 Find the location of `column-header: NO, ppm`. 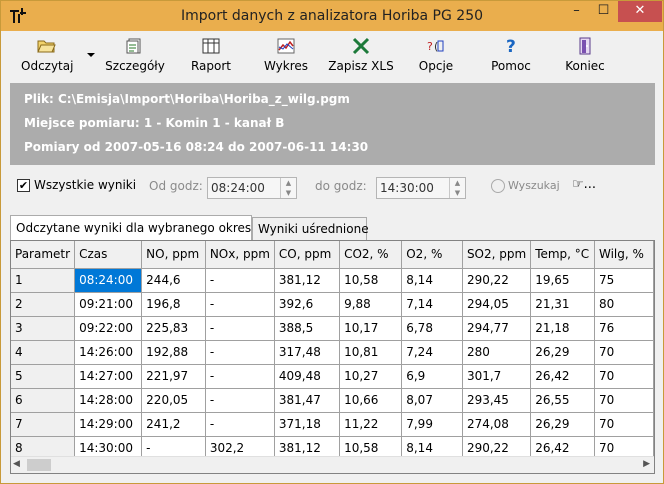

column-header: NO, ppm is located at coordinates (173, 255).